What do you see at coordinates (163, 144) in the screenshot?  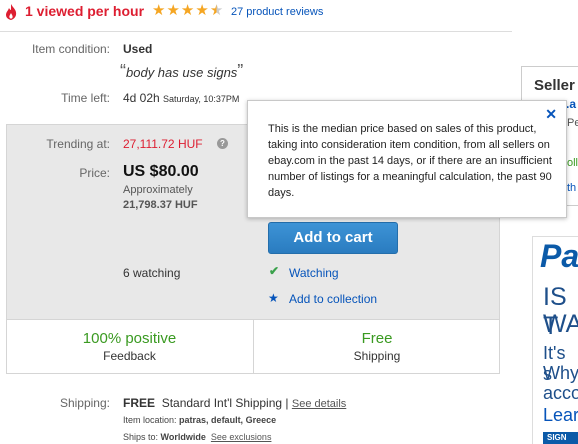 I see `trending-value: 27,111.72 HUF` at bounding box center [163, 144].